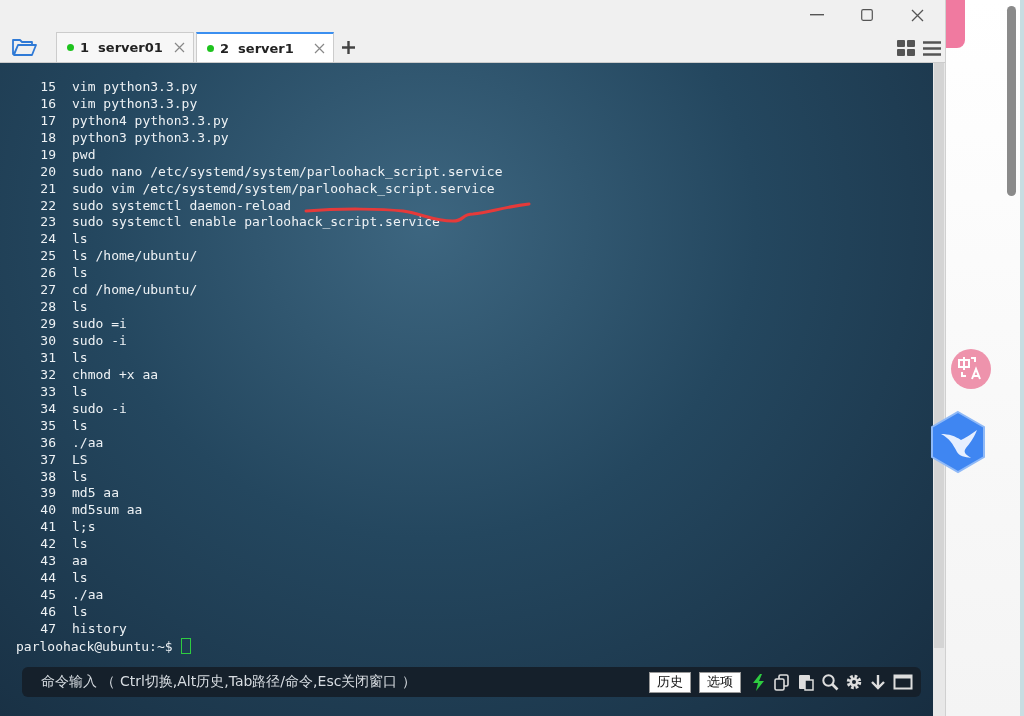 This screenshot has width=1024, height=716. I want to click on line-number: 30, so click(47, 341).